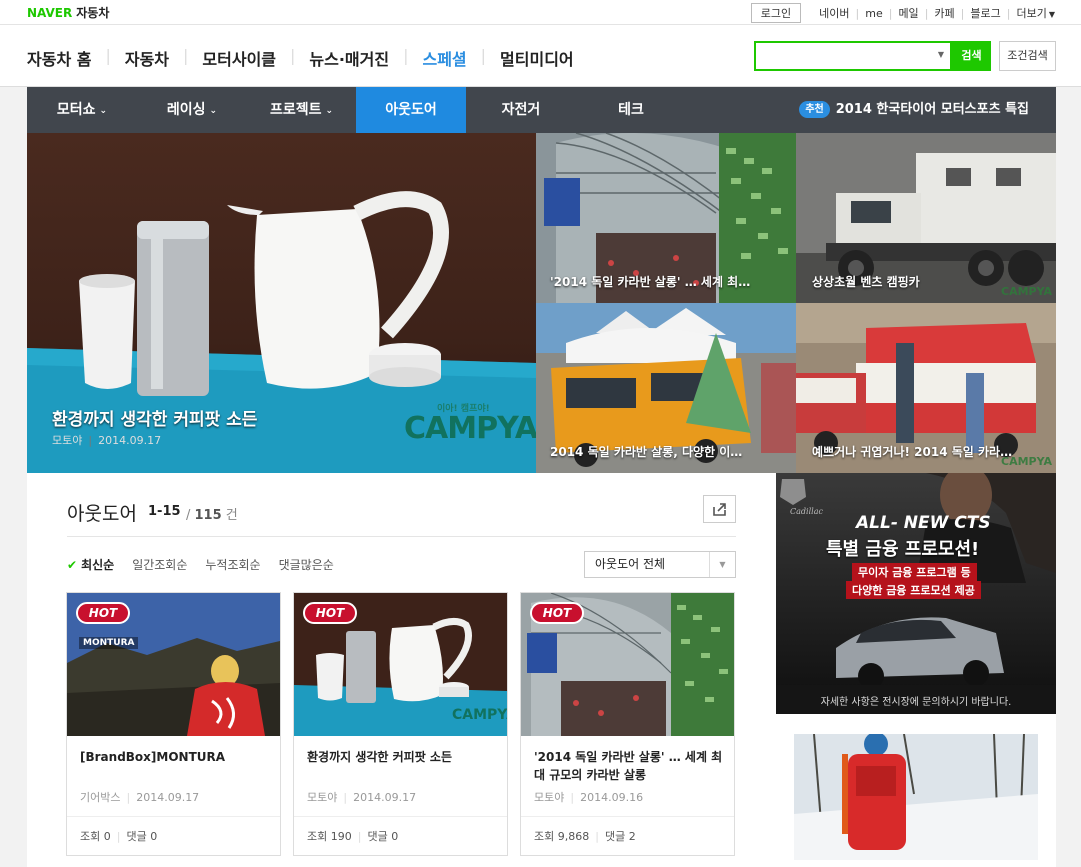  Describe the element at coordinates (231, 515) in the screenshot. I see `total-unit: 건` at that location.